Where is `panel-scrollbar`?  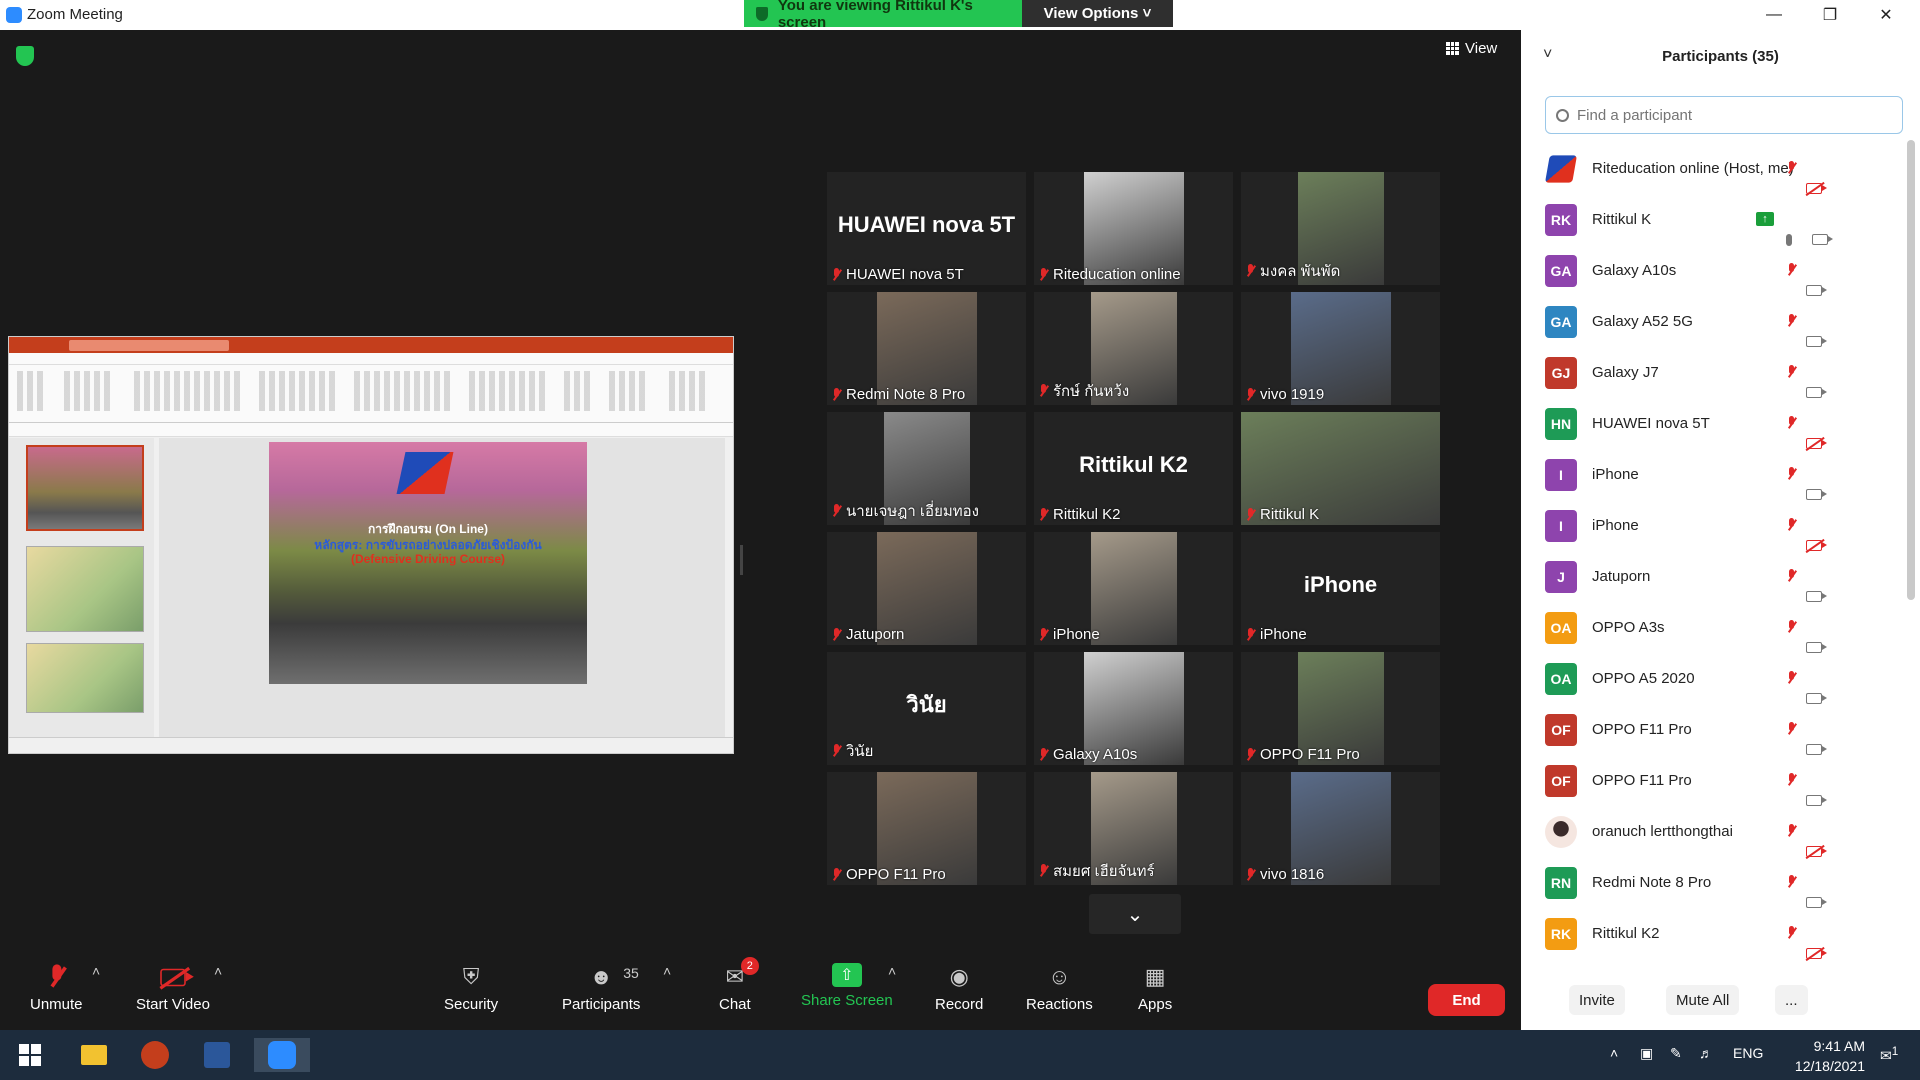
panel-scrollbar is located at coordinates (1911, 370).